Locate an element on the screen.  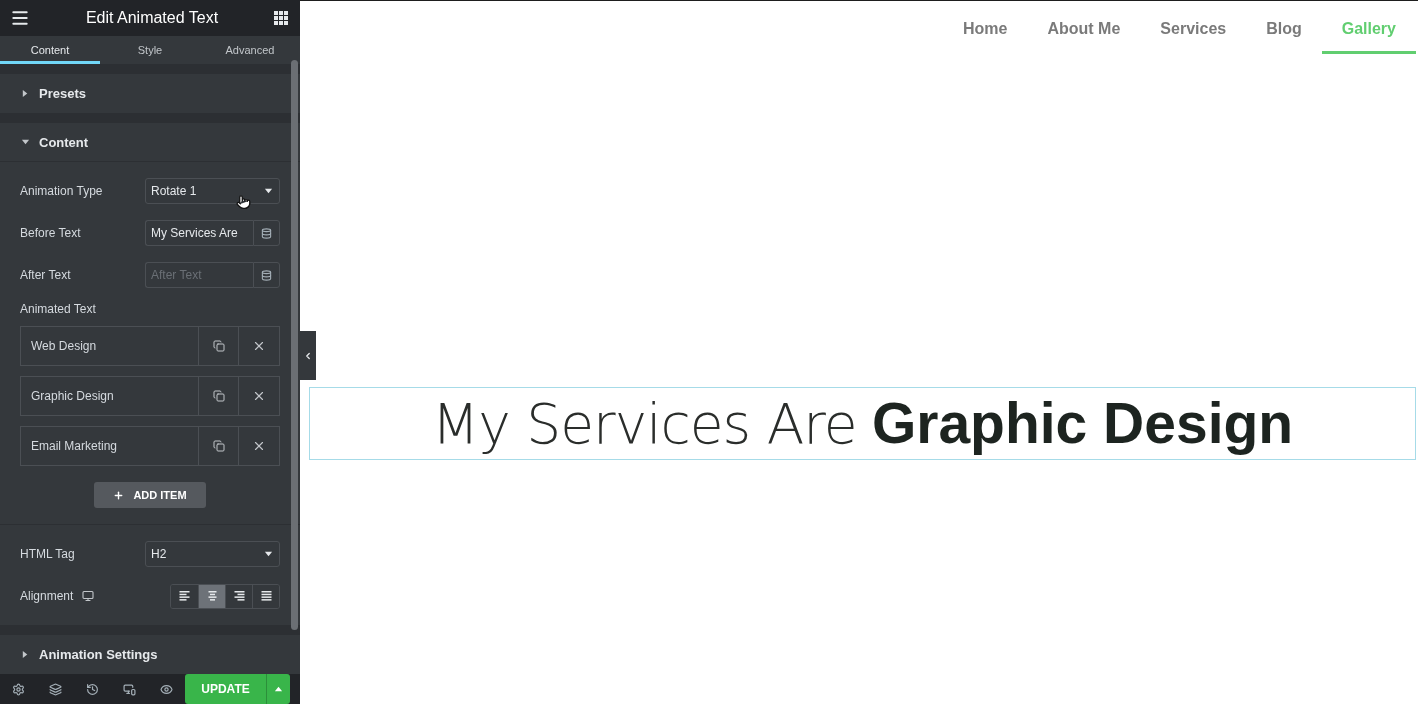
align-right-icon is located at coordinates (239, 596).